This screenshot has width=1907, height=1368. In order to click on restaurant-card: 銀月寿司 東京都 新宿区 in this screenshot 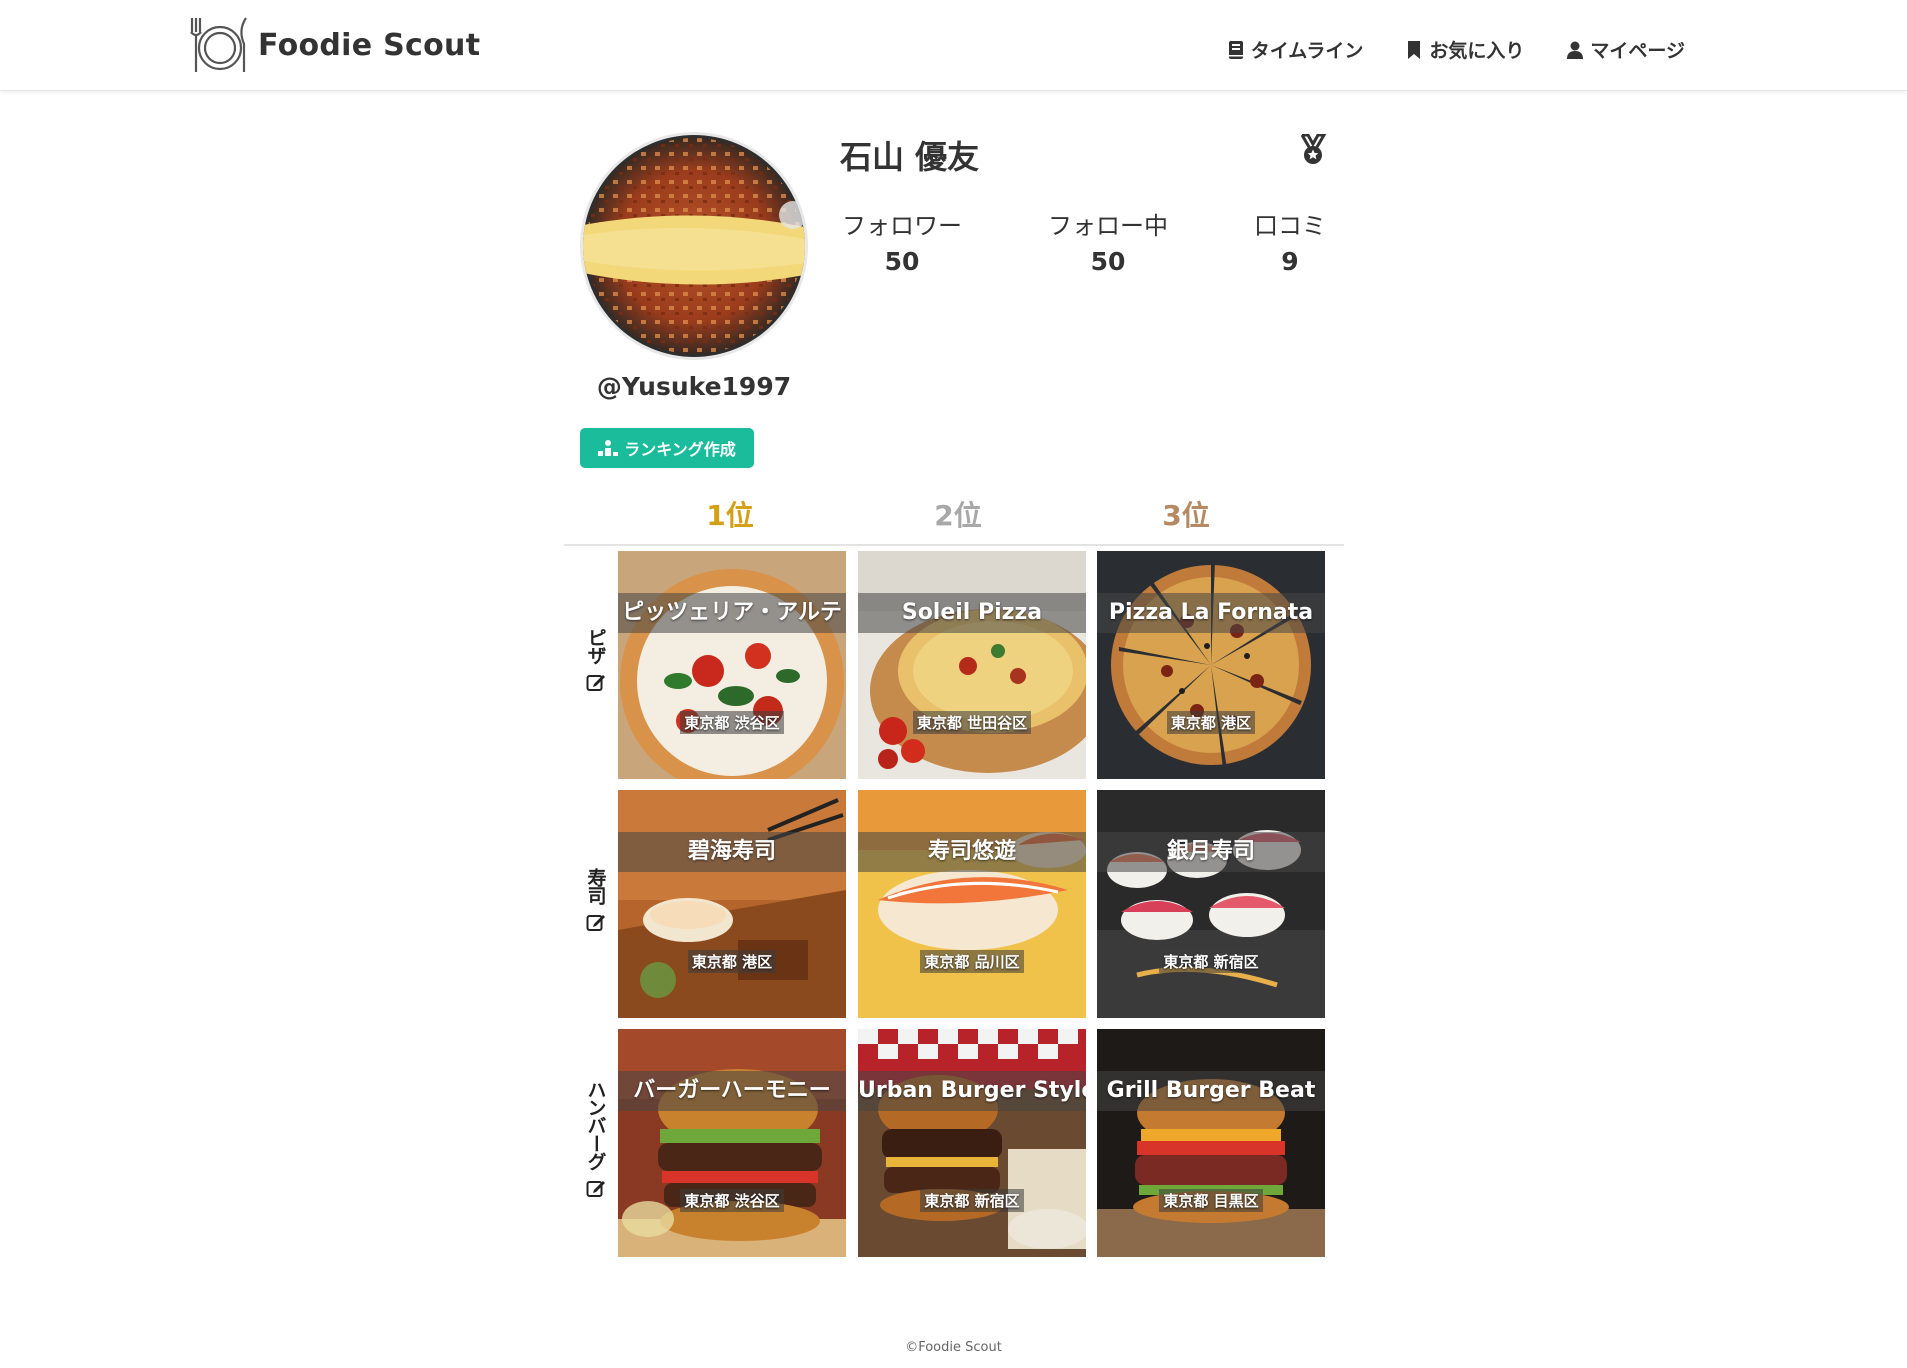, I will do `click(1211, 904)`.